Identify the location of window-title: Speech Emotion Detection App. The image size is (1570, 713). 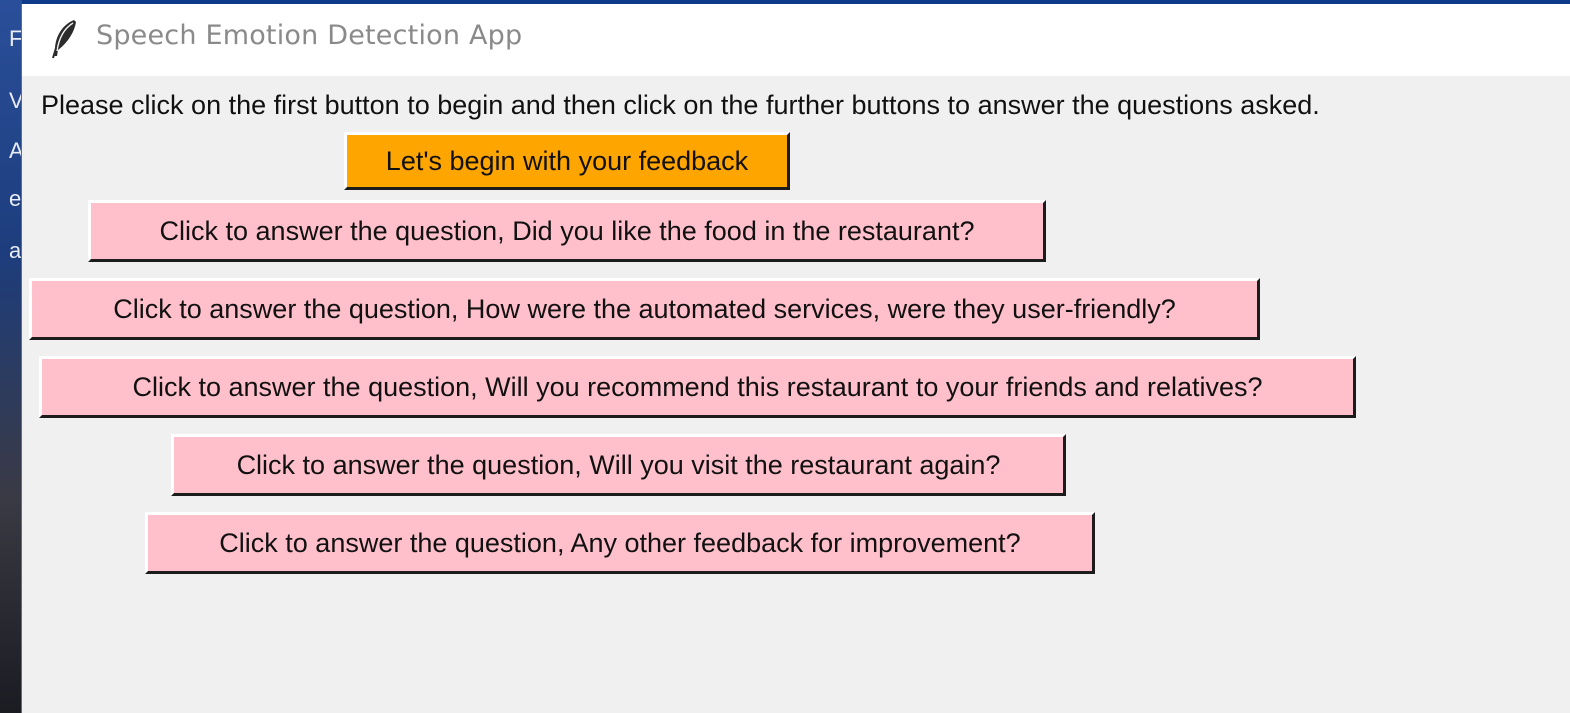
(309, 35).